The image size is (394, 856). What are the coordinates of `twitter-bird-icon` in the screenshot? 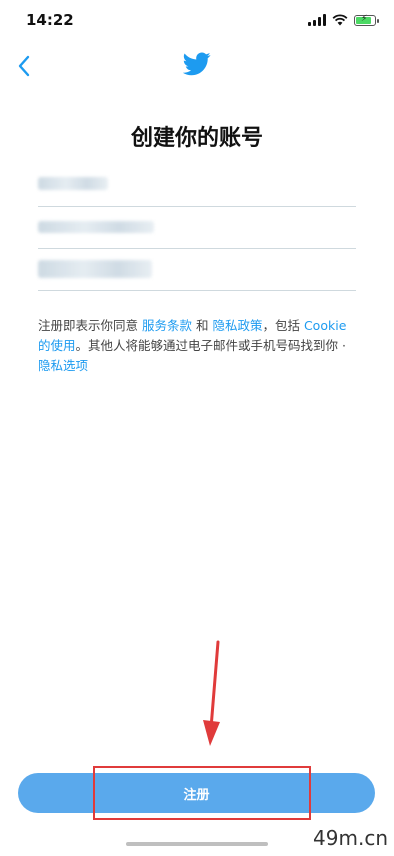 It's located at (197, 64).